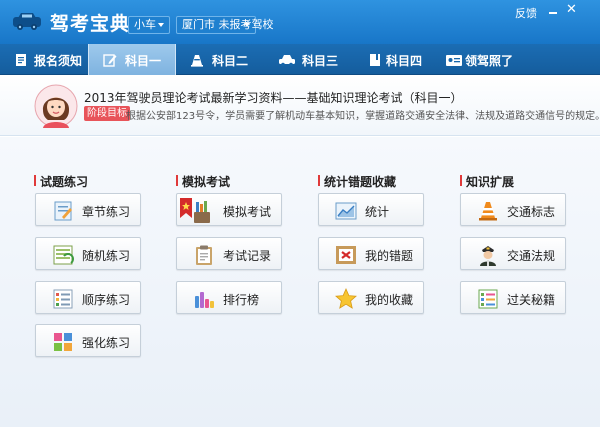 This screenshot has width=600, height=427. What do you see at coordinates (230, 61) in the screenshot?
I see `tab-label: 科目二` at bounding box center [230, 61].